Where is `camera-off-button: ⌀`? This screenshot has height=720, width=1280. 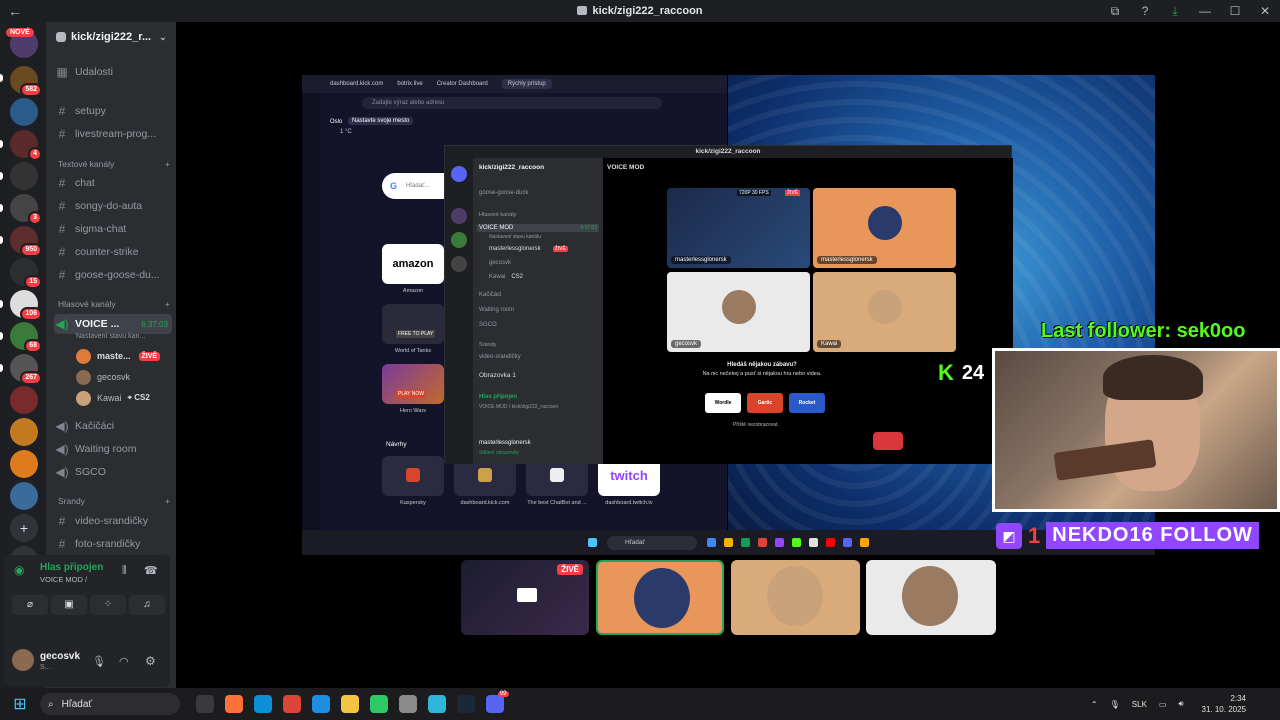
camera-off-button: ⌀ is located at coordinates (30, 605).